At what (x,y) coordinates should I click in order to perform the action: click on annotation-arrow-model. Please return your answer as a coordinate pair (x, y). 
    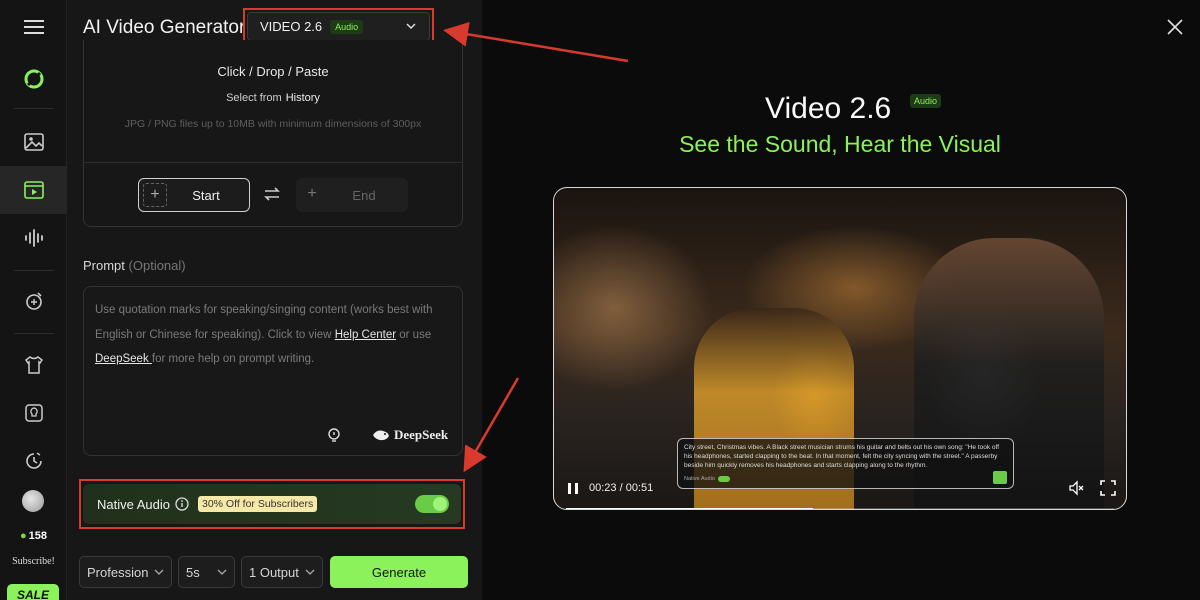
    Looking at the image, I should click on (536, 42).